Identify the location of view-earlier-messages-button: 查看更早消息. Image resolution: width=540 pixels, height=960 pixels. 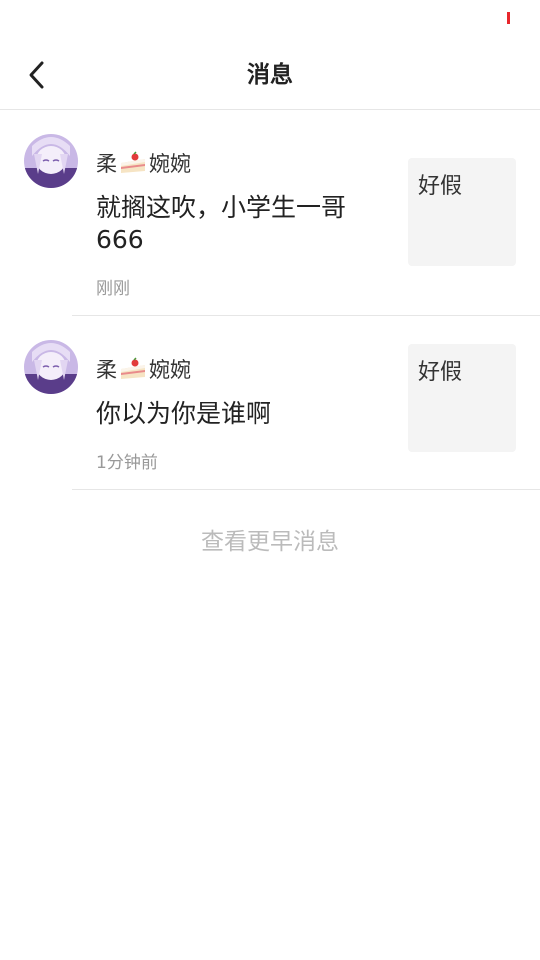
(270, 542).